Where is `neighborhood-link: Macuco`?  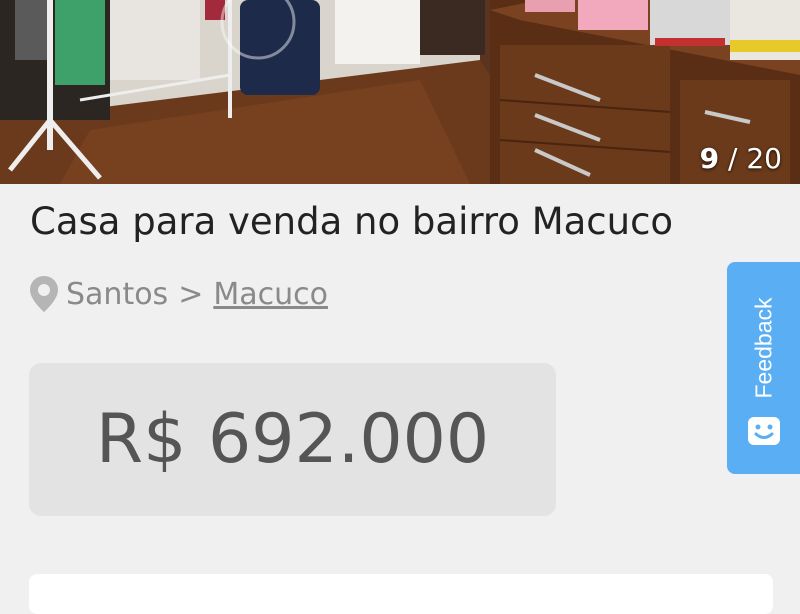 neighborhood-link: Macuco is located at coordinates (270, 294).